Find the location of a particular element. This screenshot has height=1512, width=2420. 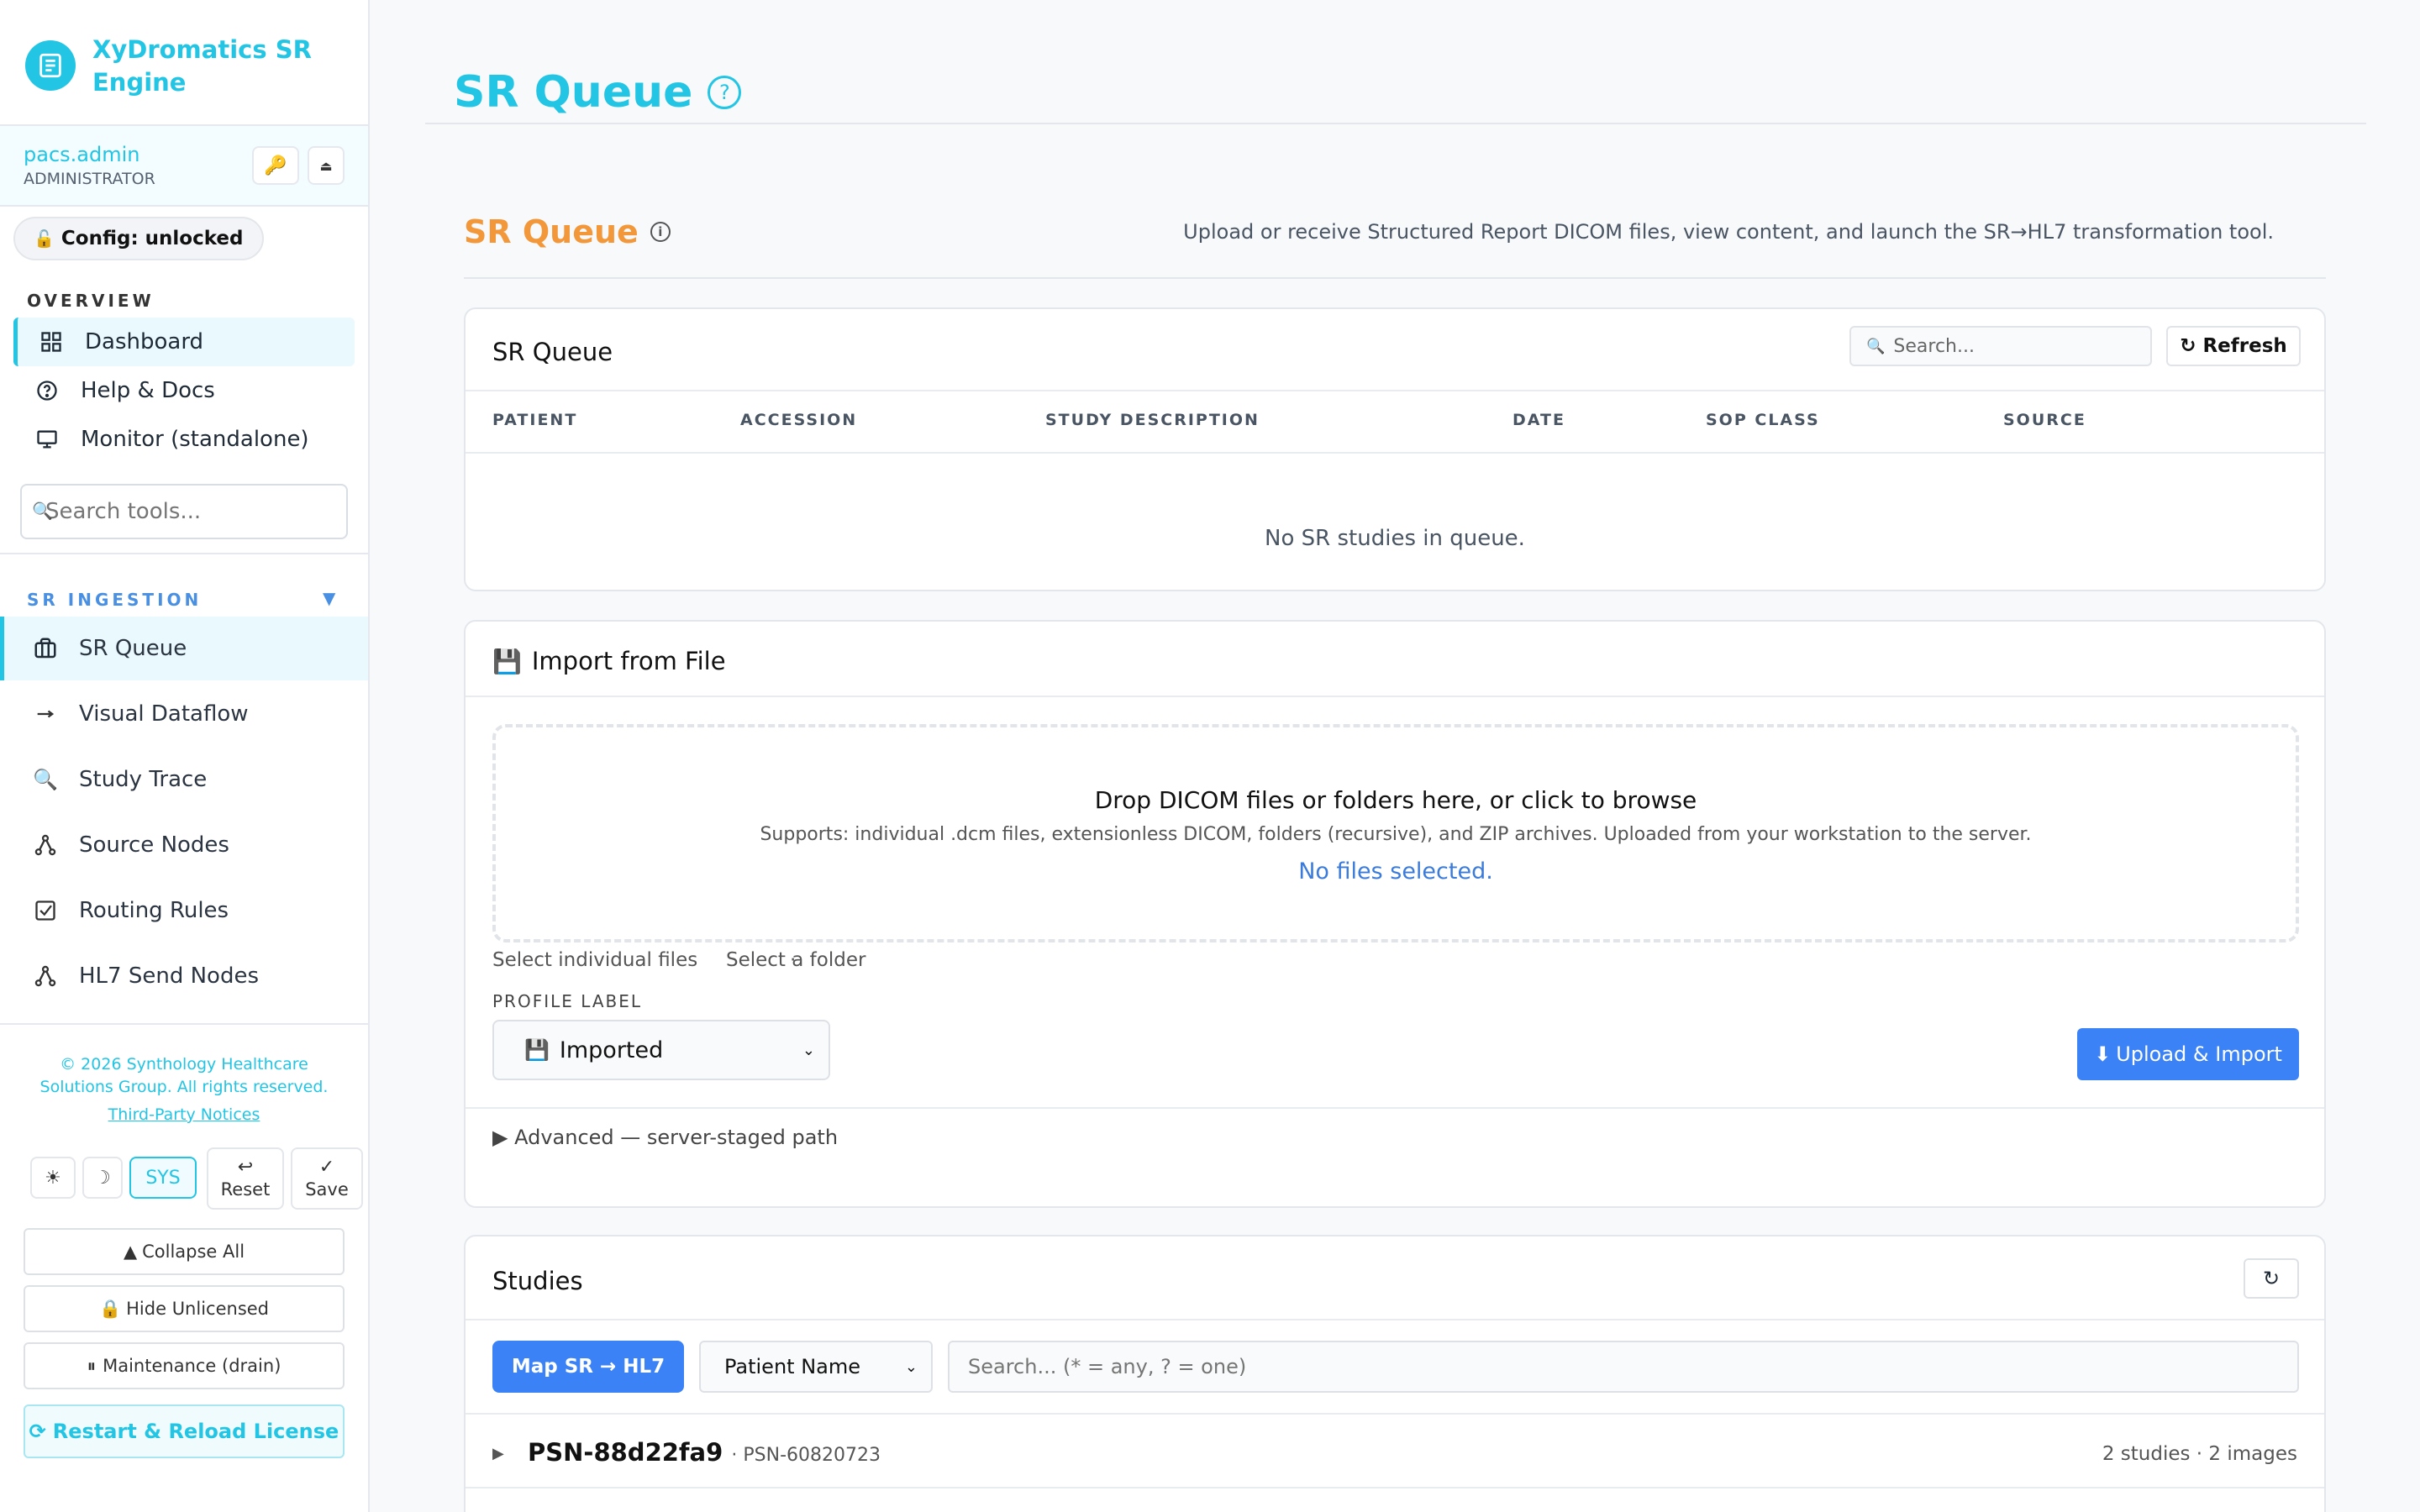

patient-id-text: PSN-88d22fa9 is located at coordinates (626, 1452).